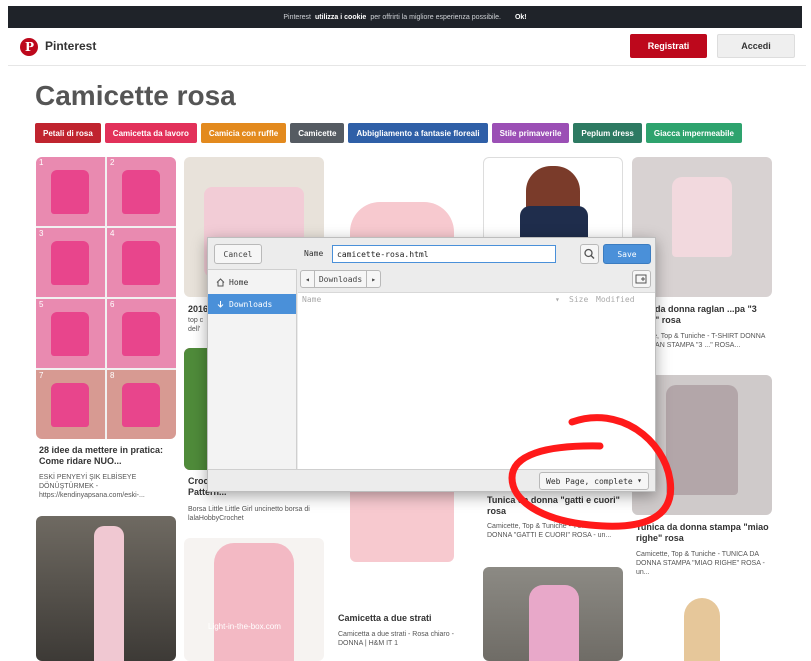  What do you see at coordinates (106, 298) in the screenshot?
I see `pin-image-tutorial-grid: 1 2 3 4 5 6 7 8` at bounding box center [106, 298].